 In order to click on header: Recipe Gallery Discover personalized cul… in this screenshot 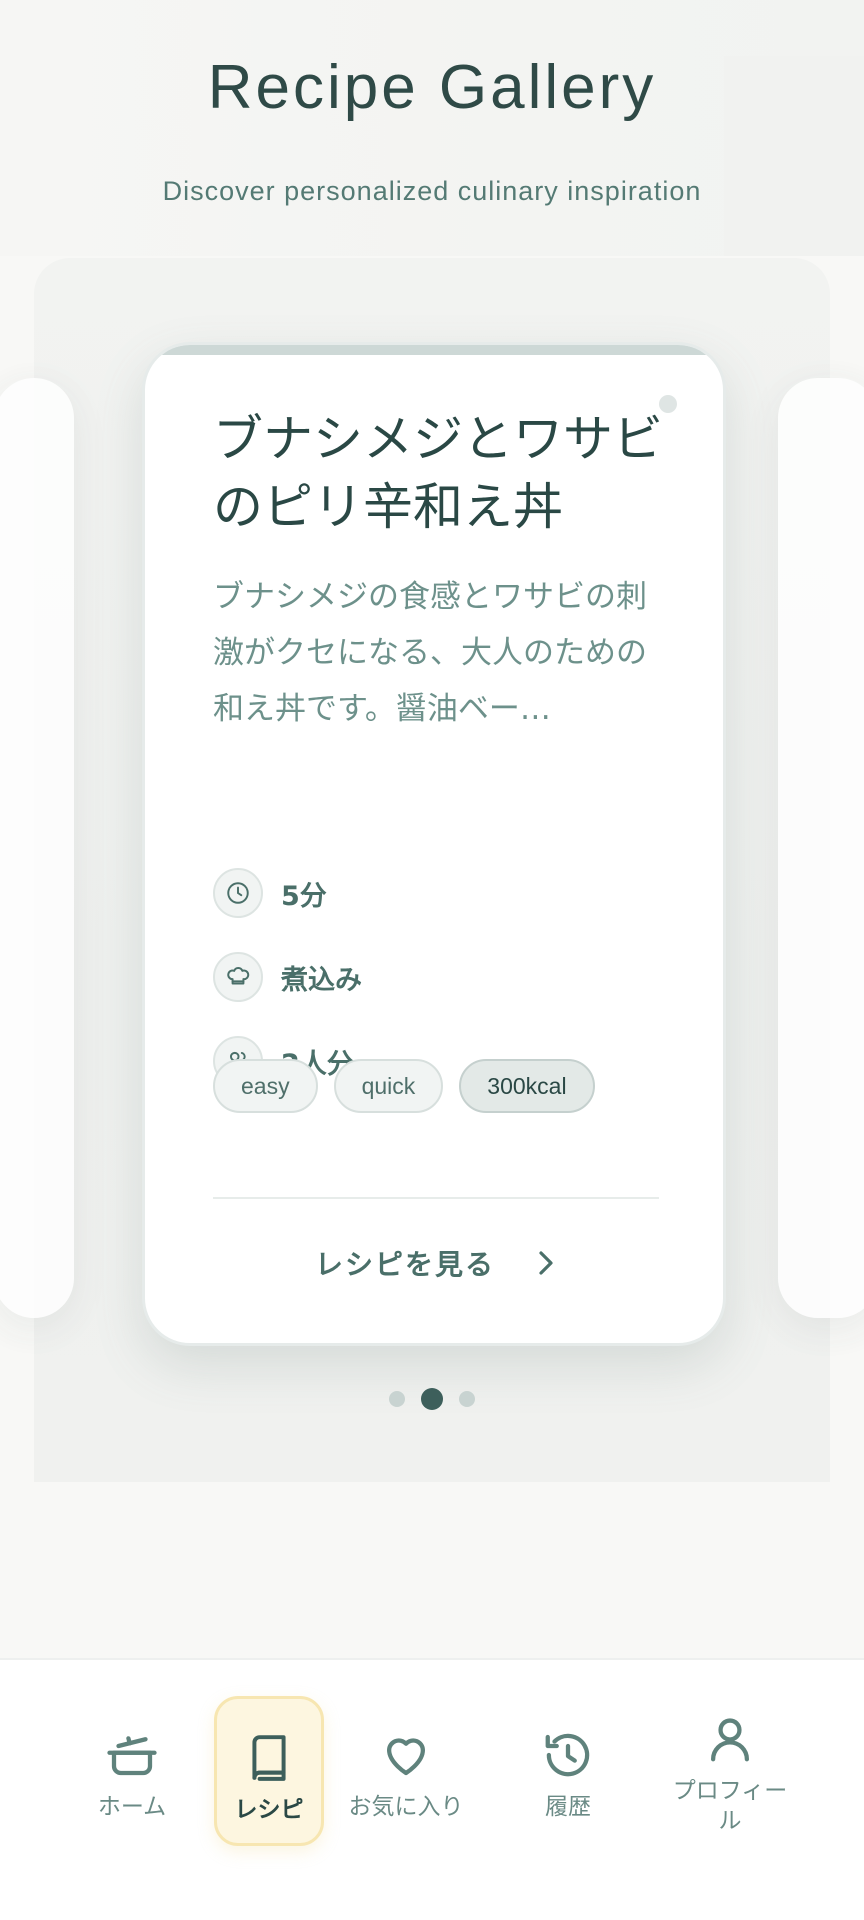, I will do `click(432, 128)`.